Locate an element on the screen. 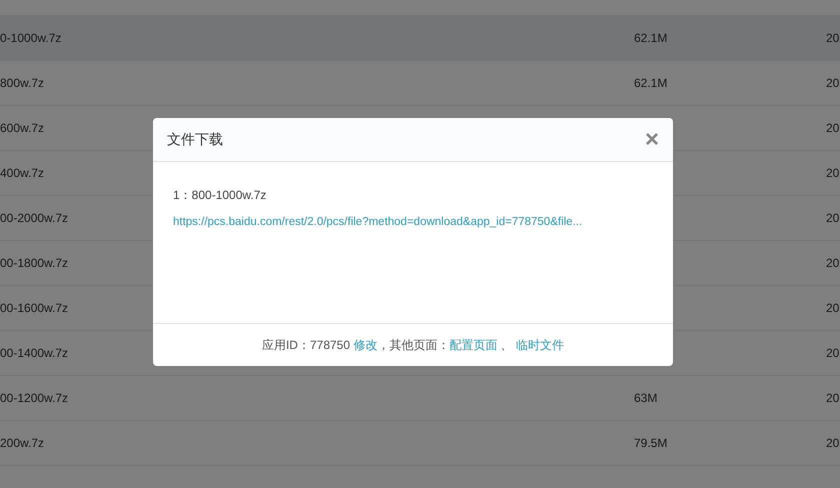 The height and width of the screenshot is (488, 840). file-name: 0-1000w.7z is located at coordinates (31, 38).